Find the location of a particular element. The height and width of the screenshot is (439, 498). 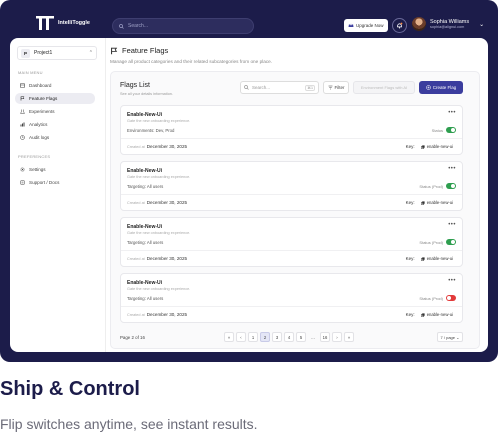

create-flag-button: Create Flag is located at coordinates (441, 87).